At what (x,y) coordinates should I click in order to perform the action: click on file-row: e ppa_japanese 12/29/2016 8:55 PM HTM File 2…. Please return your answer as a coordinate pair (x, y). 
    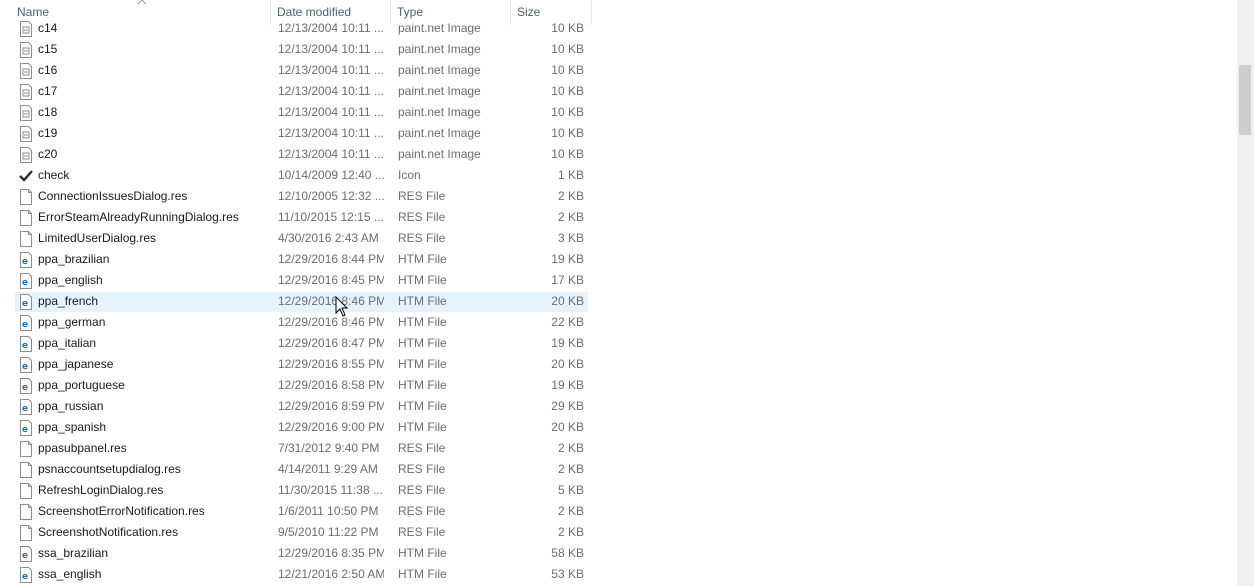
    Looking at the image, I should click on (618, 364).